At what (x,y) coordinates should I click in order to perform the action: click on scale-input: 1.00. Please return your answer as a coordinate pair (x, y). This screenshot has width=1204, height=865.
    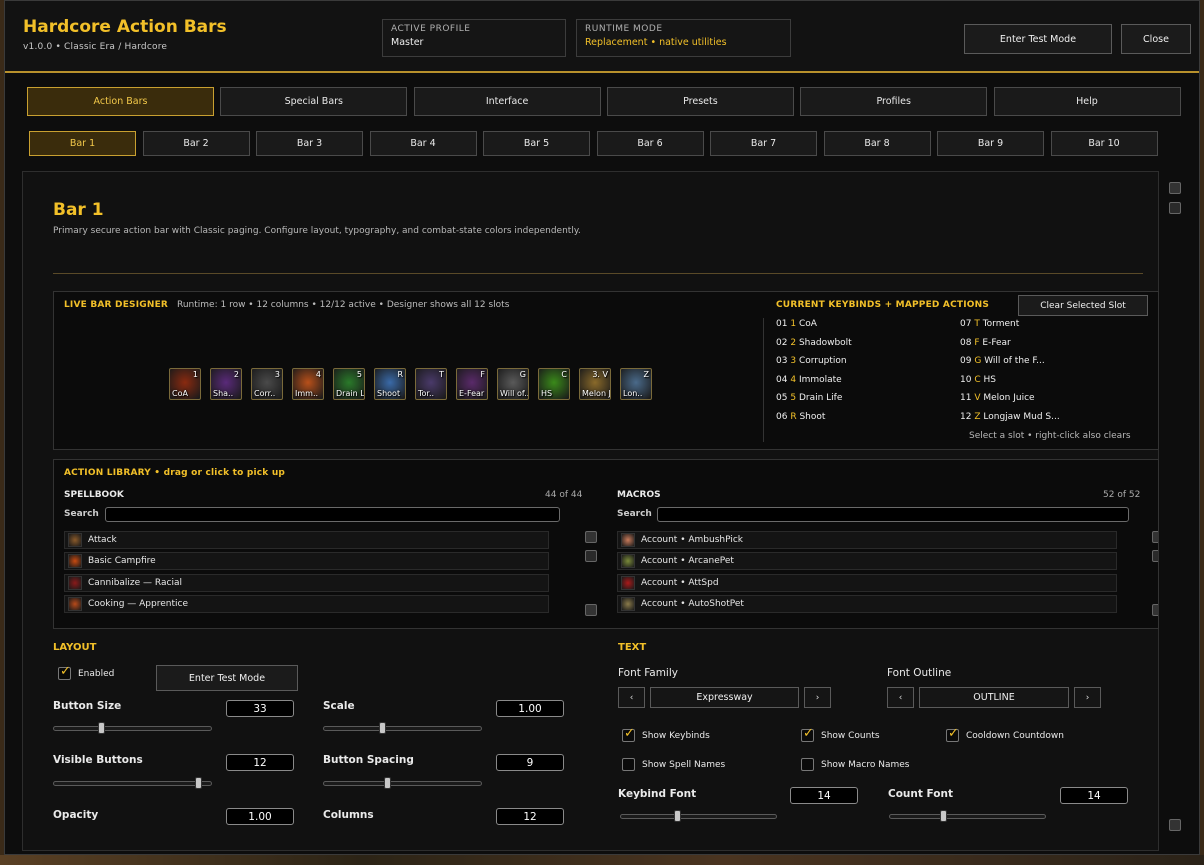
    Looking at the image, I should click on (530, 708).